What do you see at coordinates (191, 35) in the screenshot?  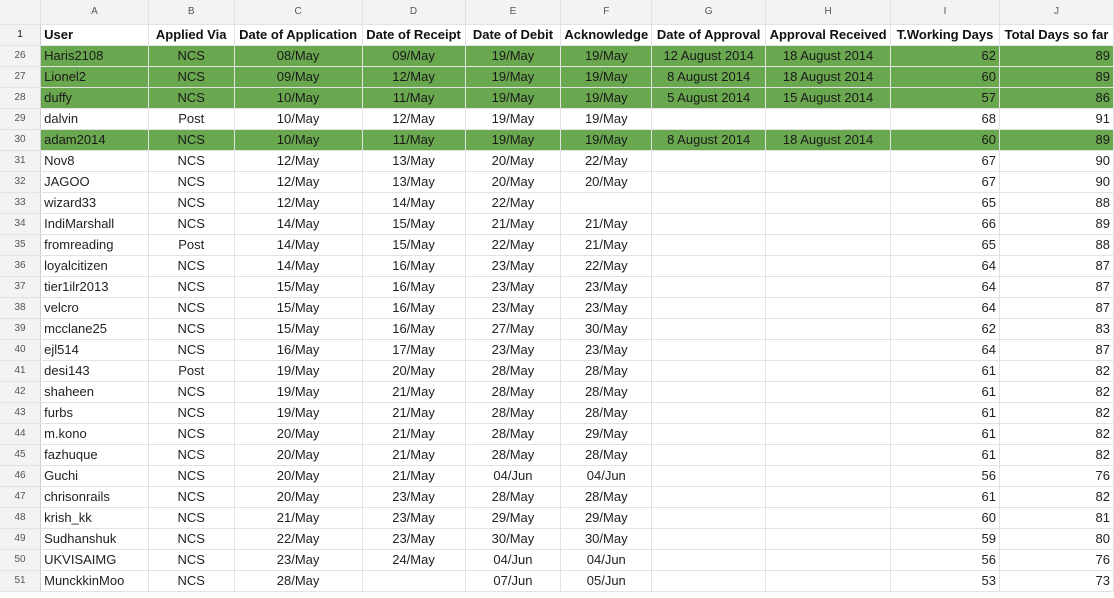 I see `header-cell-applied-via: Applied Via` at bounding box center [191, 35].